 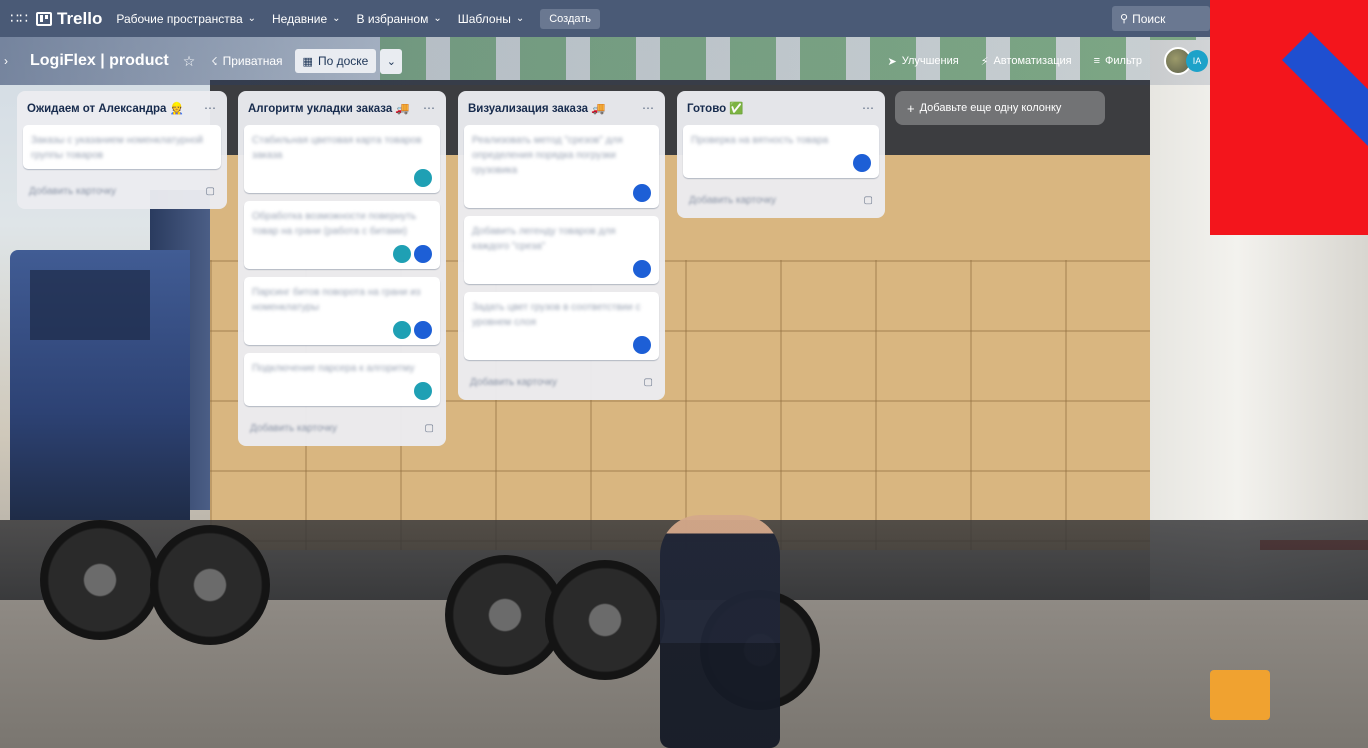 I want to click on view-switcher-dropdown: ⌄, so click(x=391, y=61).